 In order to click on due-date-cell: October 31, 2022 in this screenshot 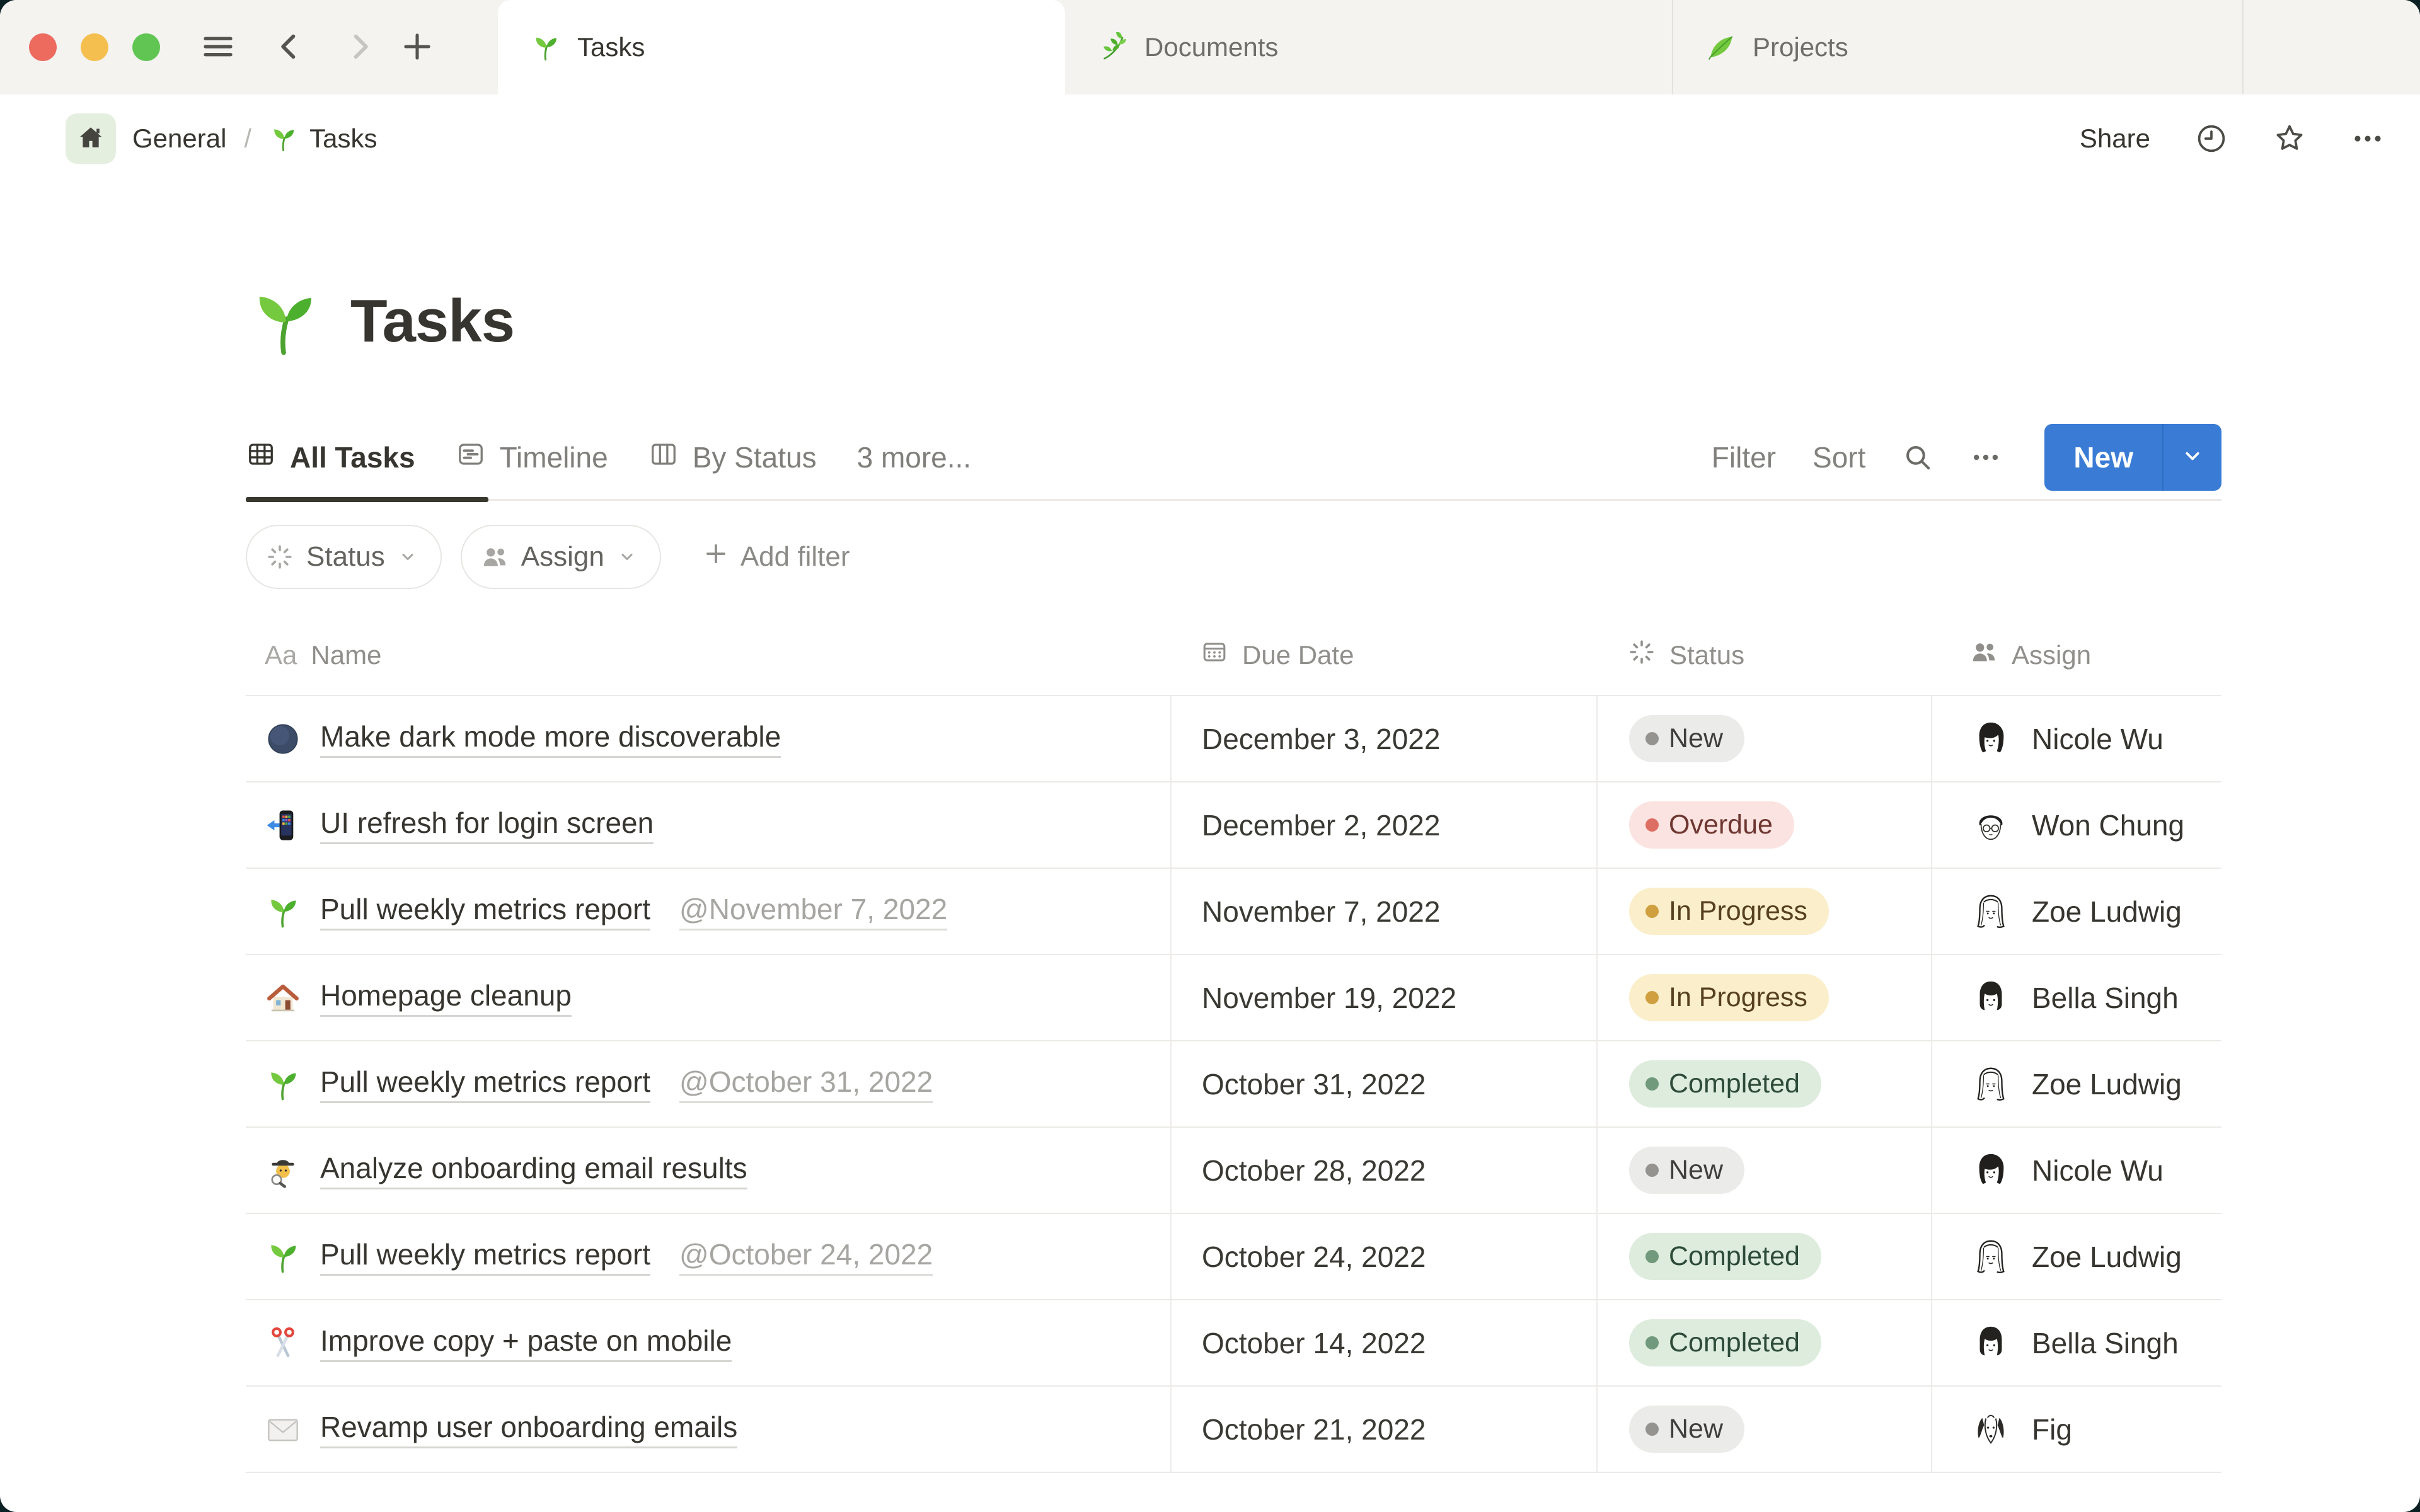, I will do `click(1383, 1083)`.